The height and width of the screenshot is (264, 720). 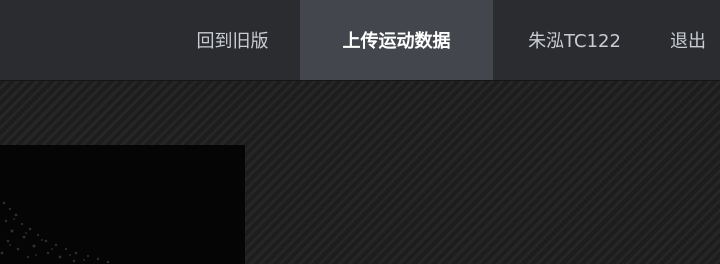 I want to click on back-to-old-version-link: 回到旧版, so click(x=232, y=40).